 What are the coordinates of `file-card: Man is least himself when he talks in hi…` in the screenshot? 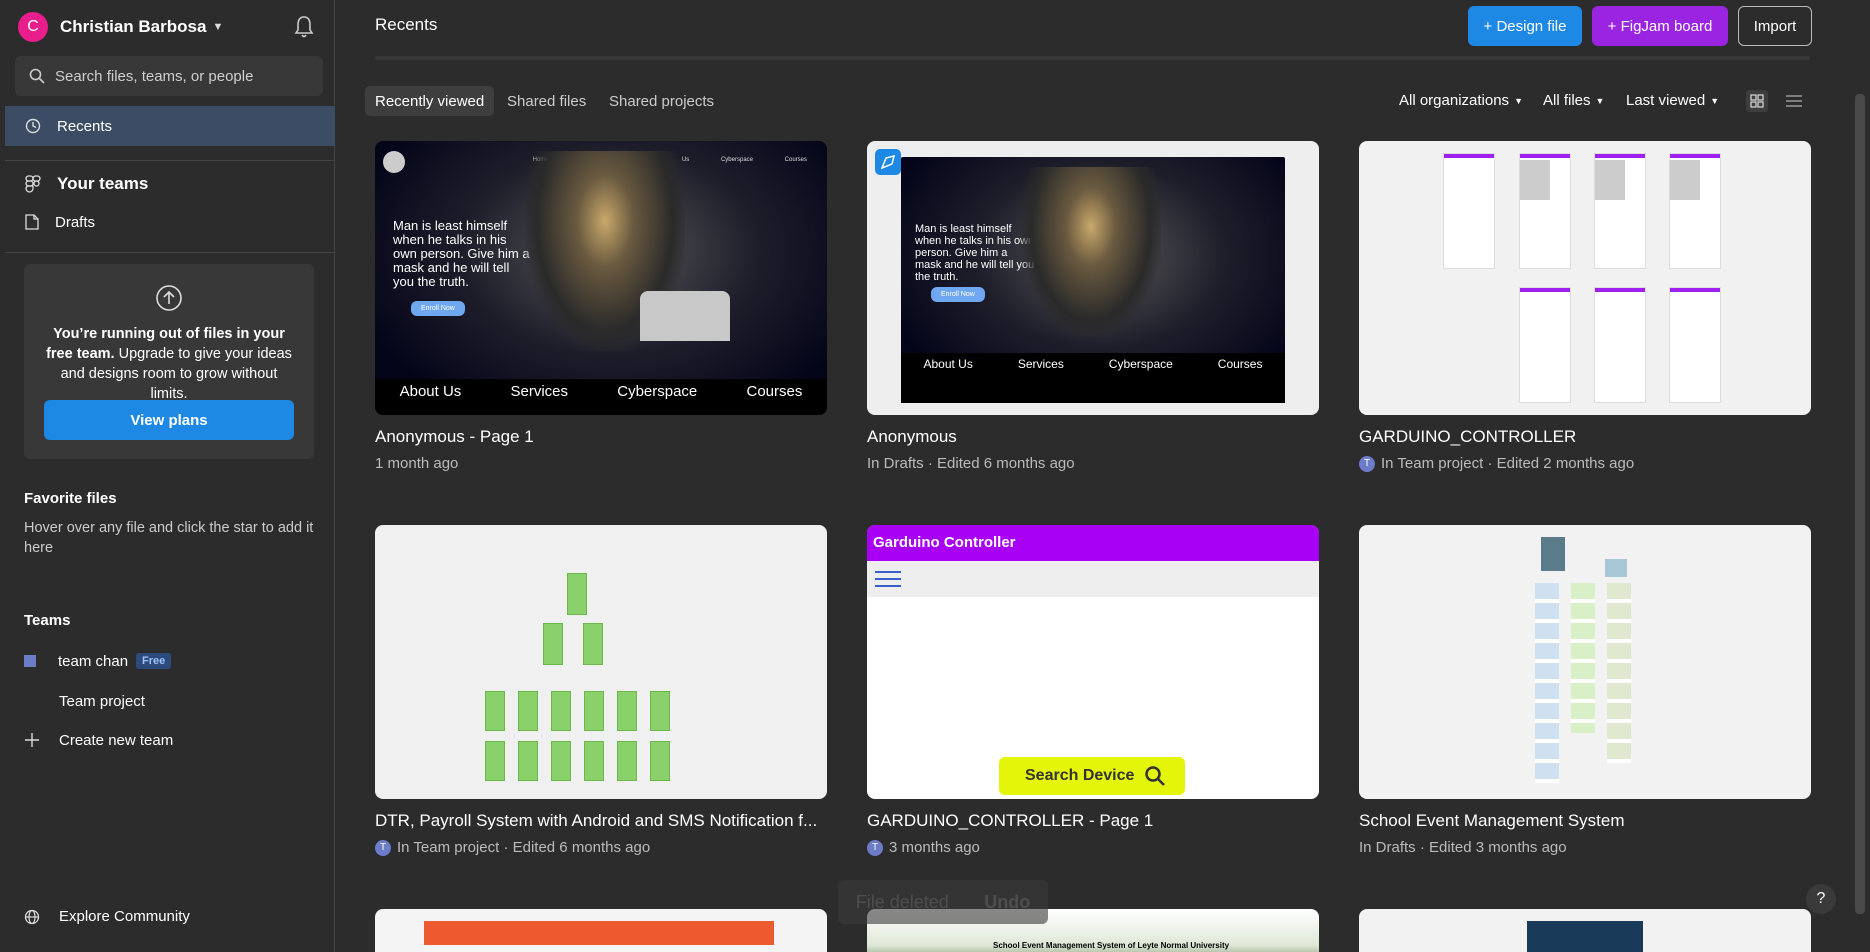 It's located at (1093, 306).